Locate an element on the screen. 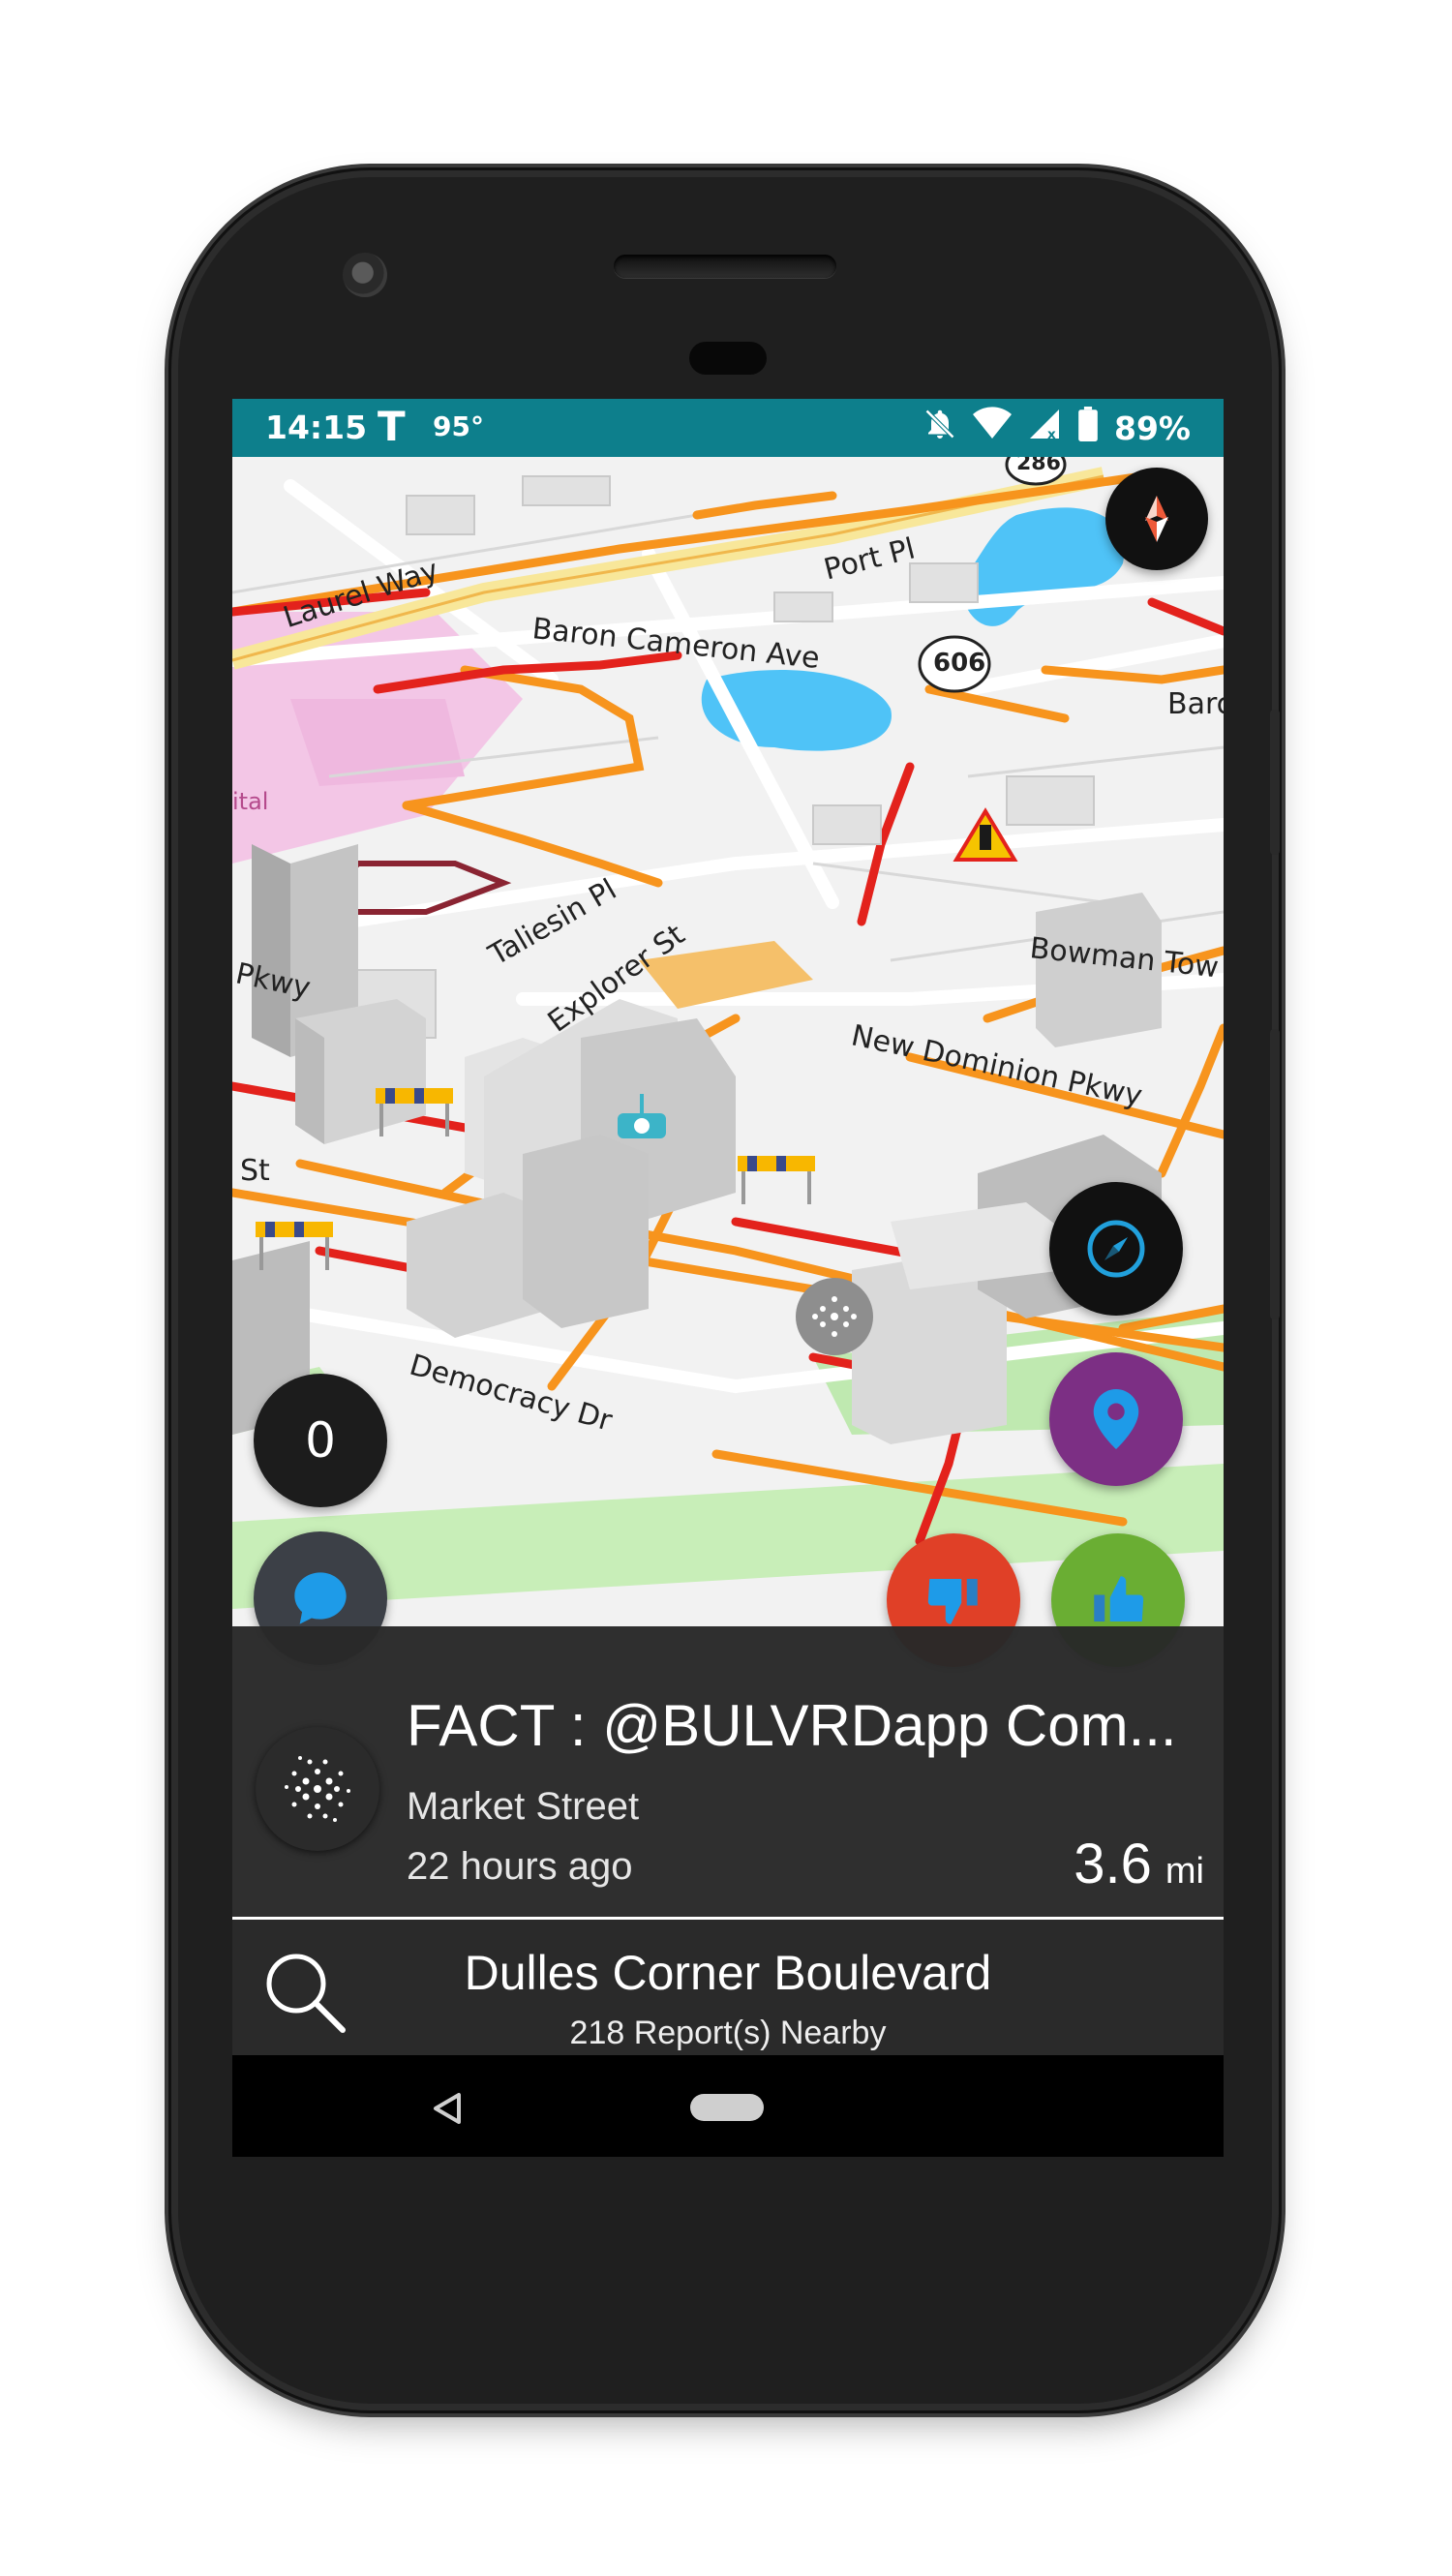  my-location-button is located at coordinates (1116, 1419).